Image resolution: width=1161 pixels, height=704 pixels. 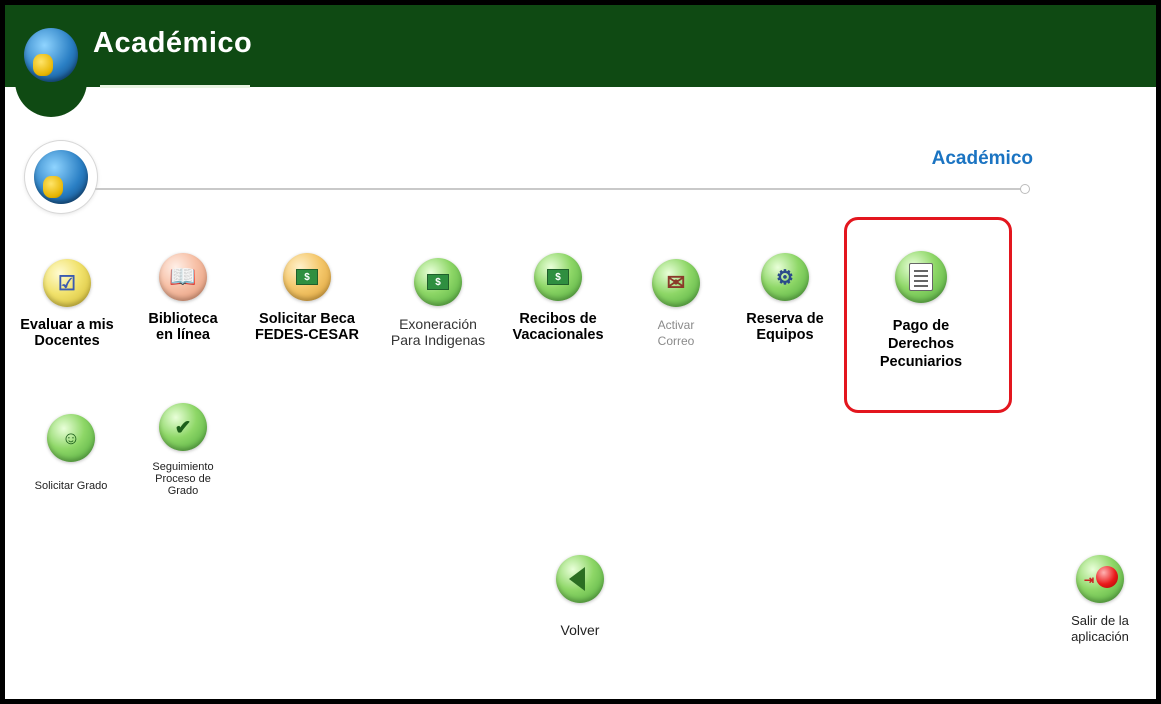 I want to click on header-bar: Académico, so click(x=580, y=46).